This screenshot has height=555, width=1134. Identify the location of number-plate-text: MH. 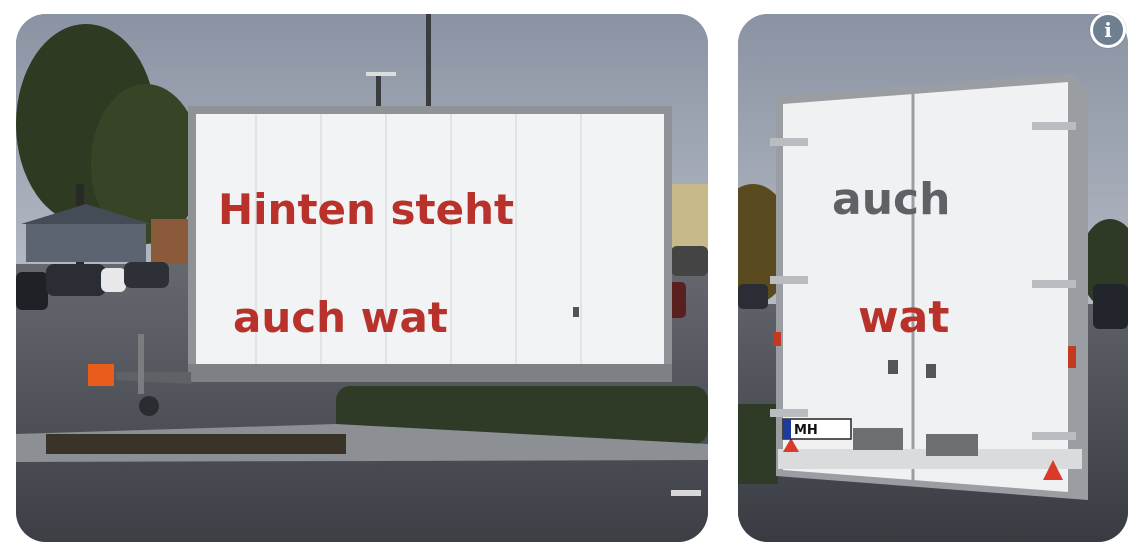
(806, 430).